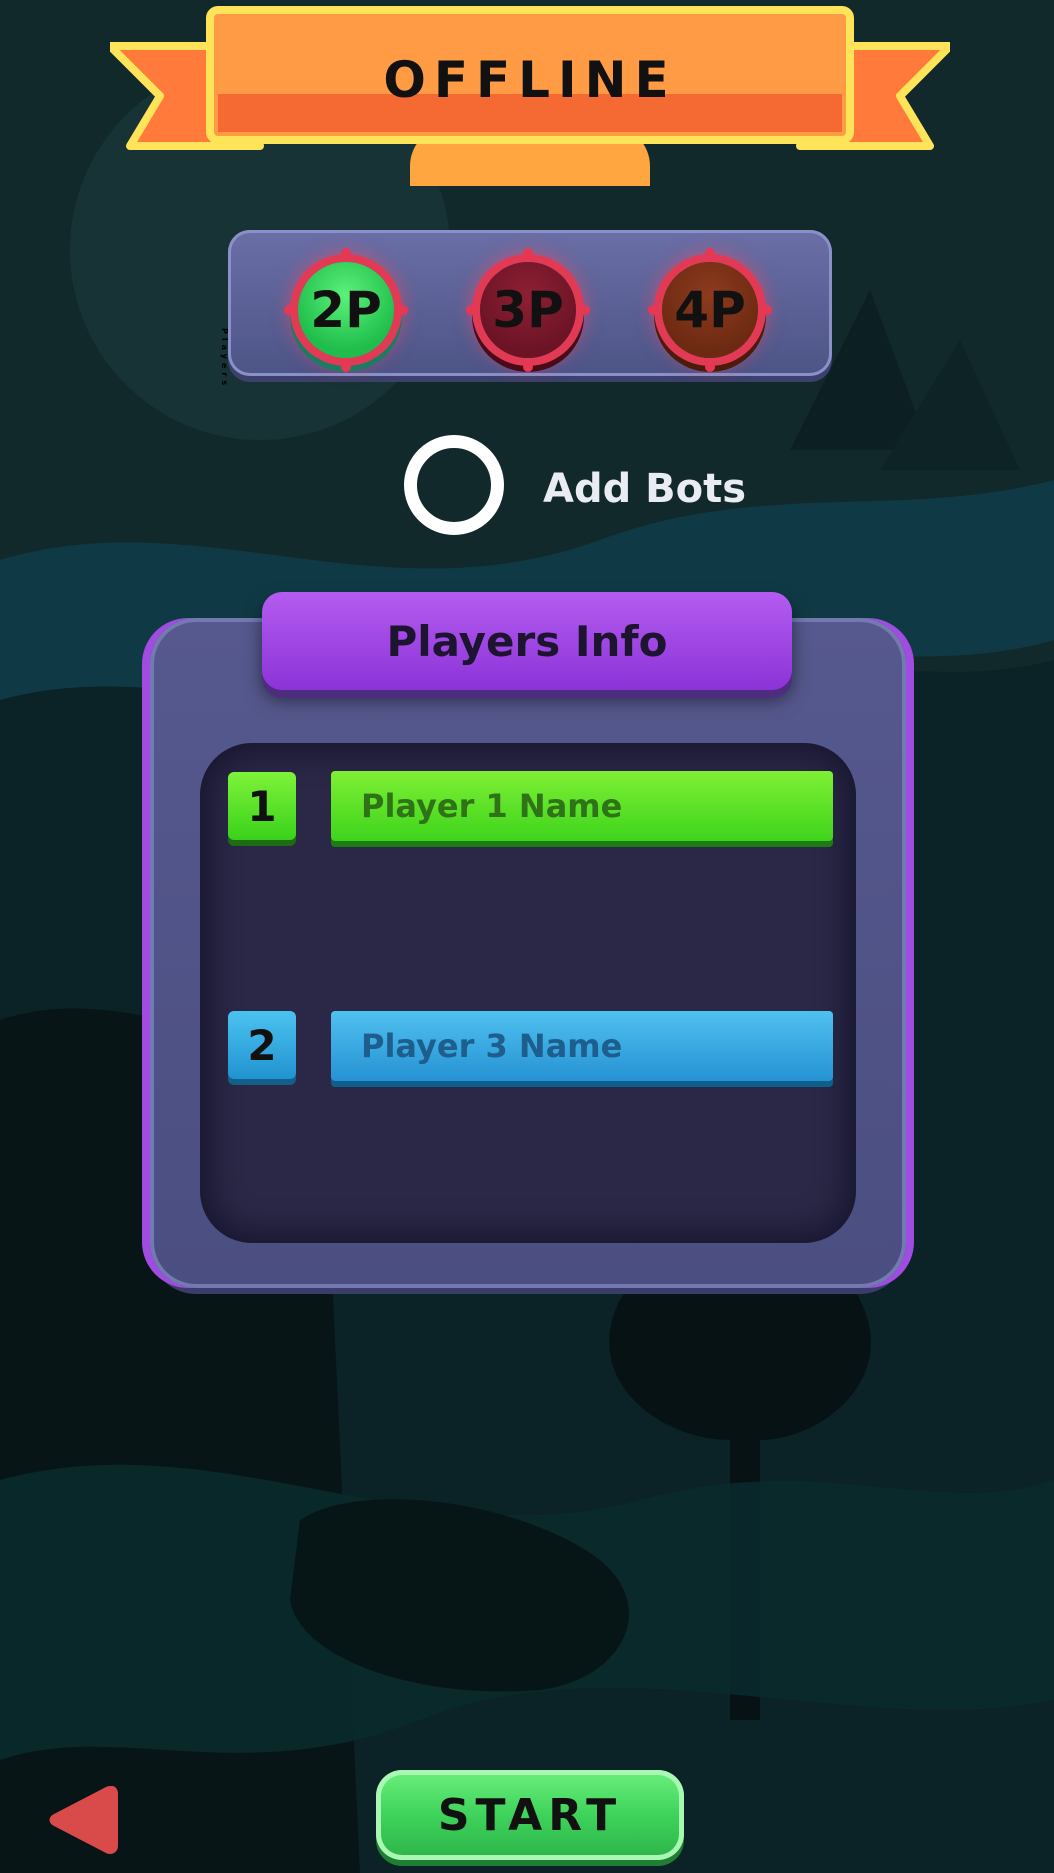 This screenshot has width=1054, height=1873. Describe the element at coordinates (262, 1045) in the screenshot. I see `player-number-badge: 2` at that location.